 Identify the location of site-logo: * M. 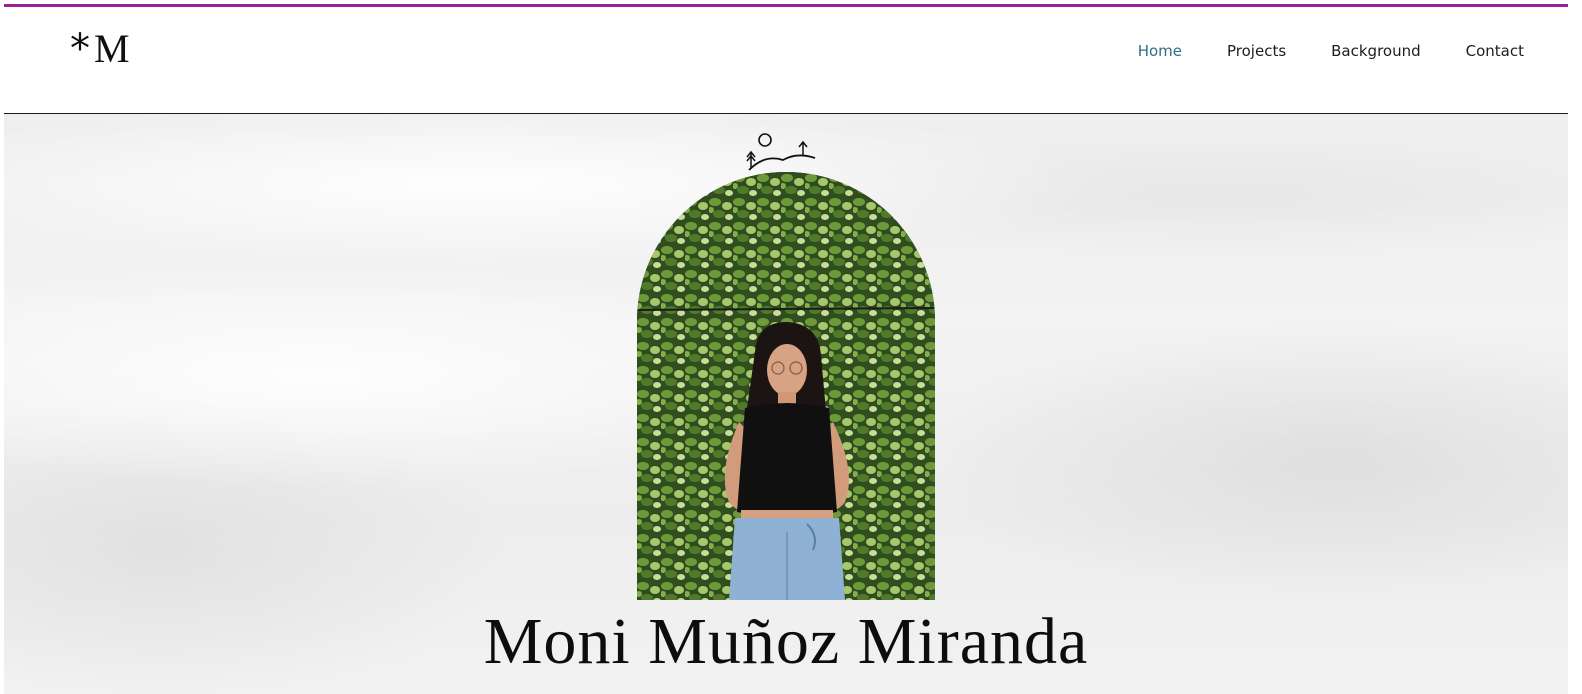
(100, 48).